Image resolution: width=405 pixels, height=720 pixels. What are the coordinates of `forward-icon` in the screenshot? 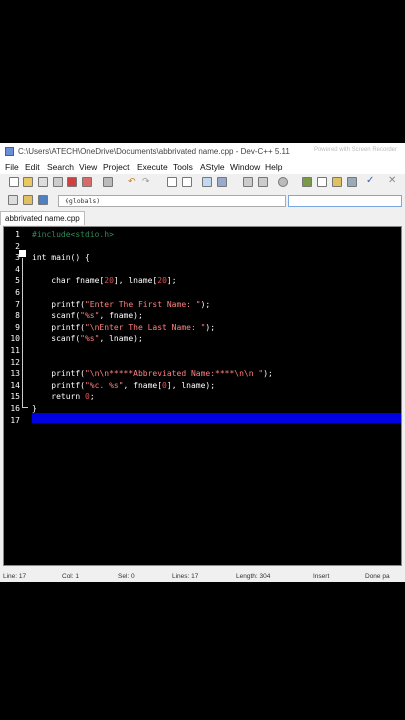 It's located at (263, 182).